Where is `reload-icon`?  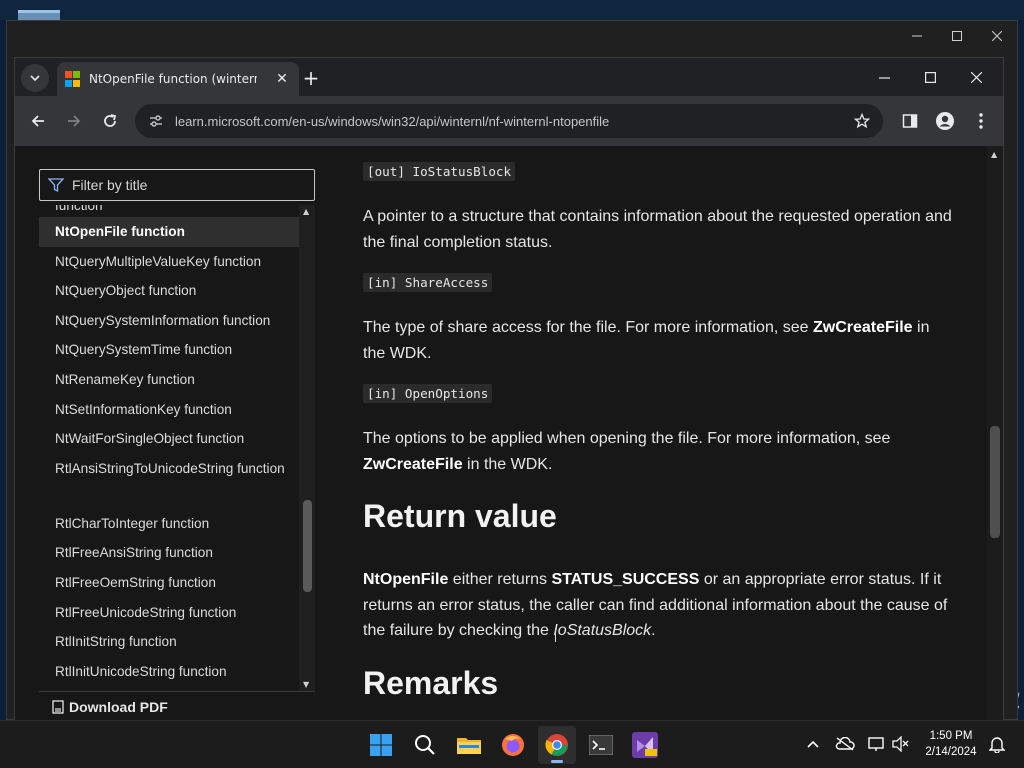 reload-icon is located at coordinates (110, 120).